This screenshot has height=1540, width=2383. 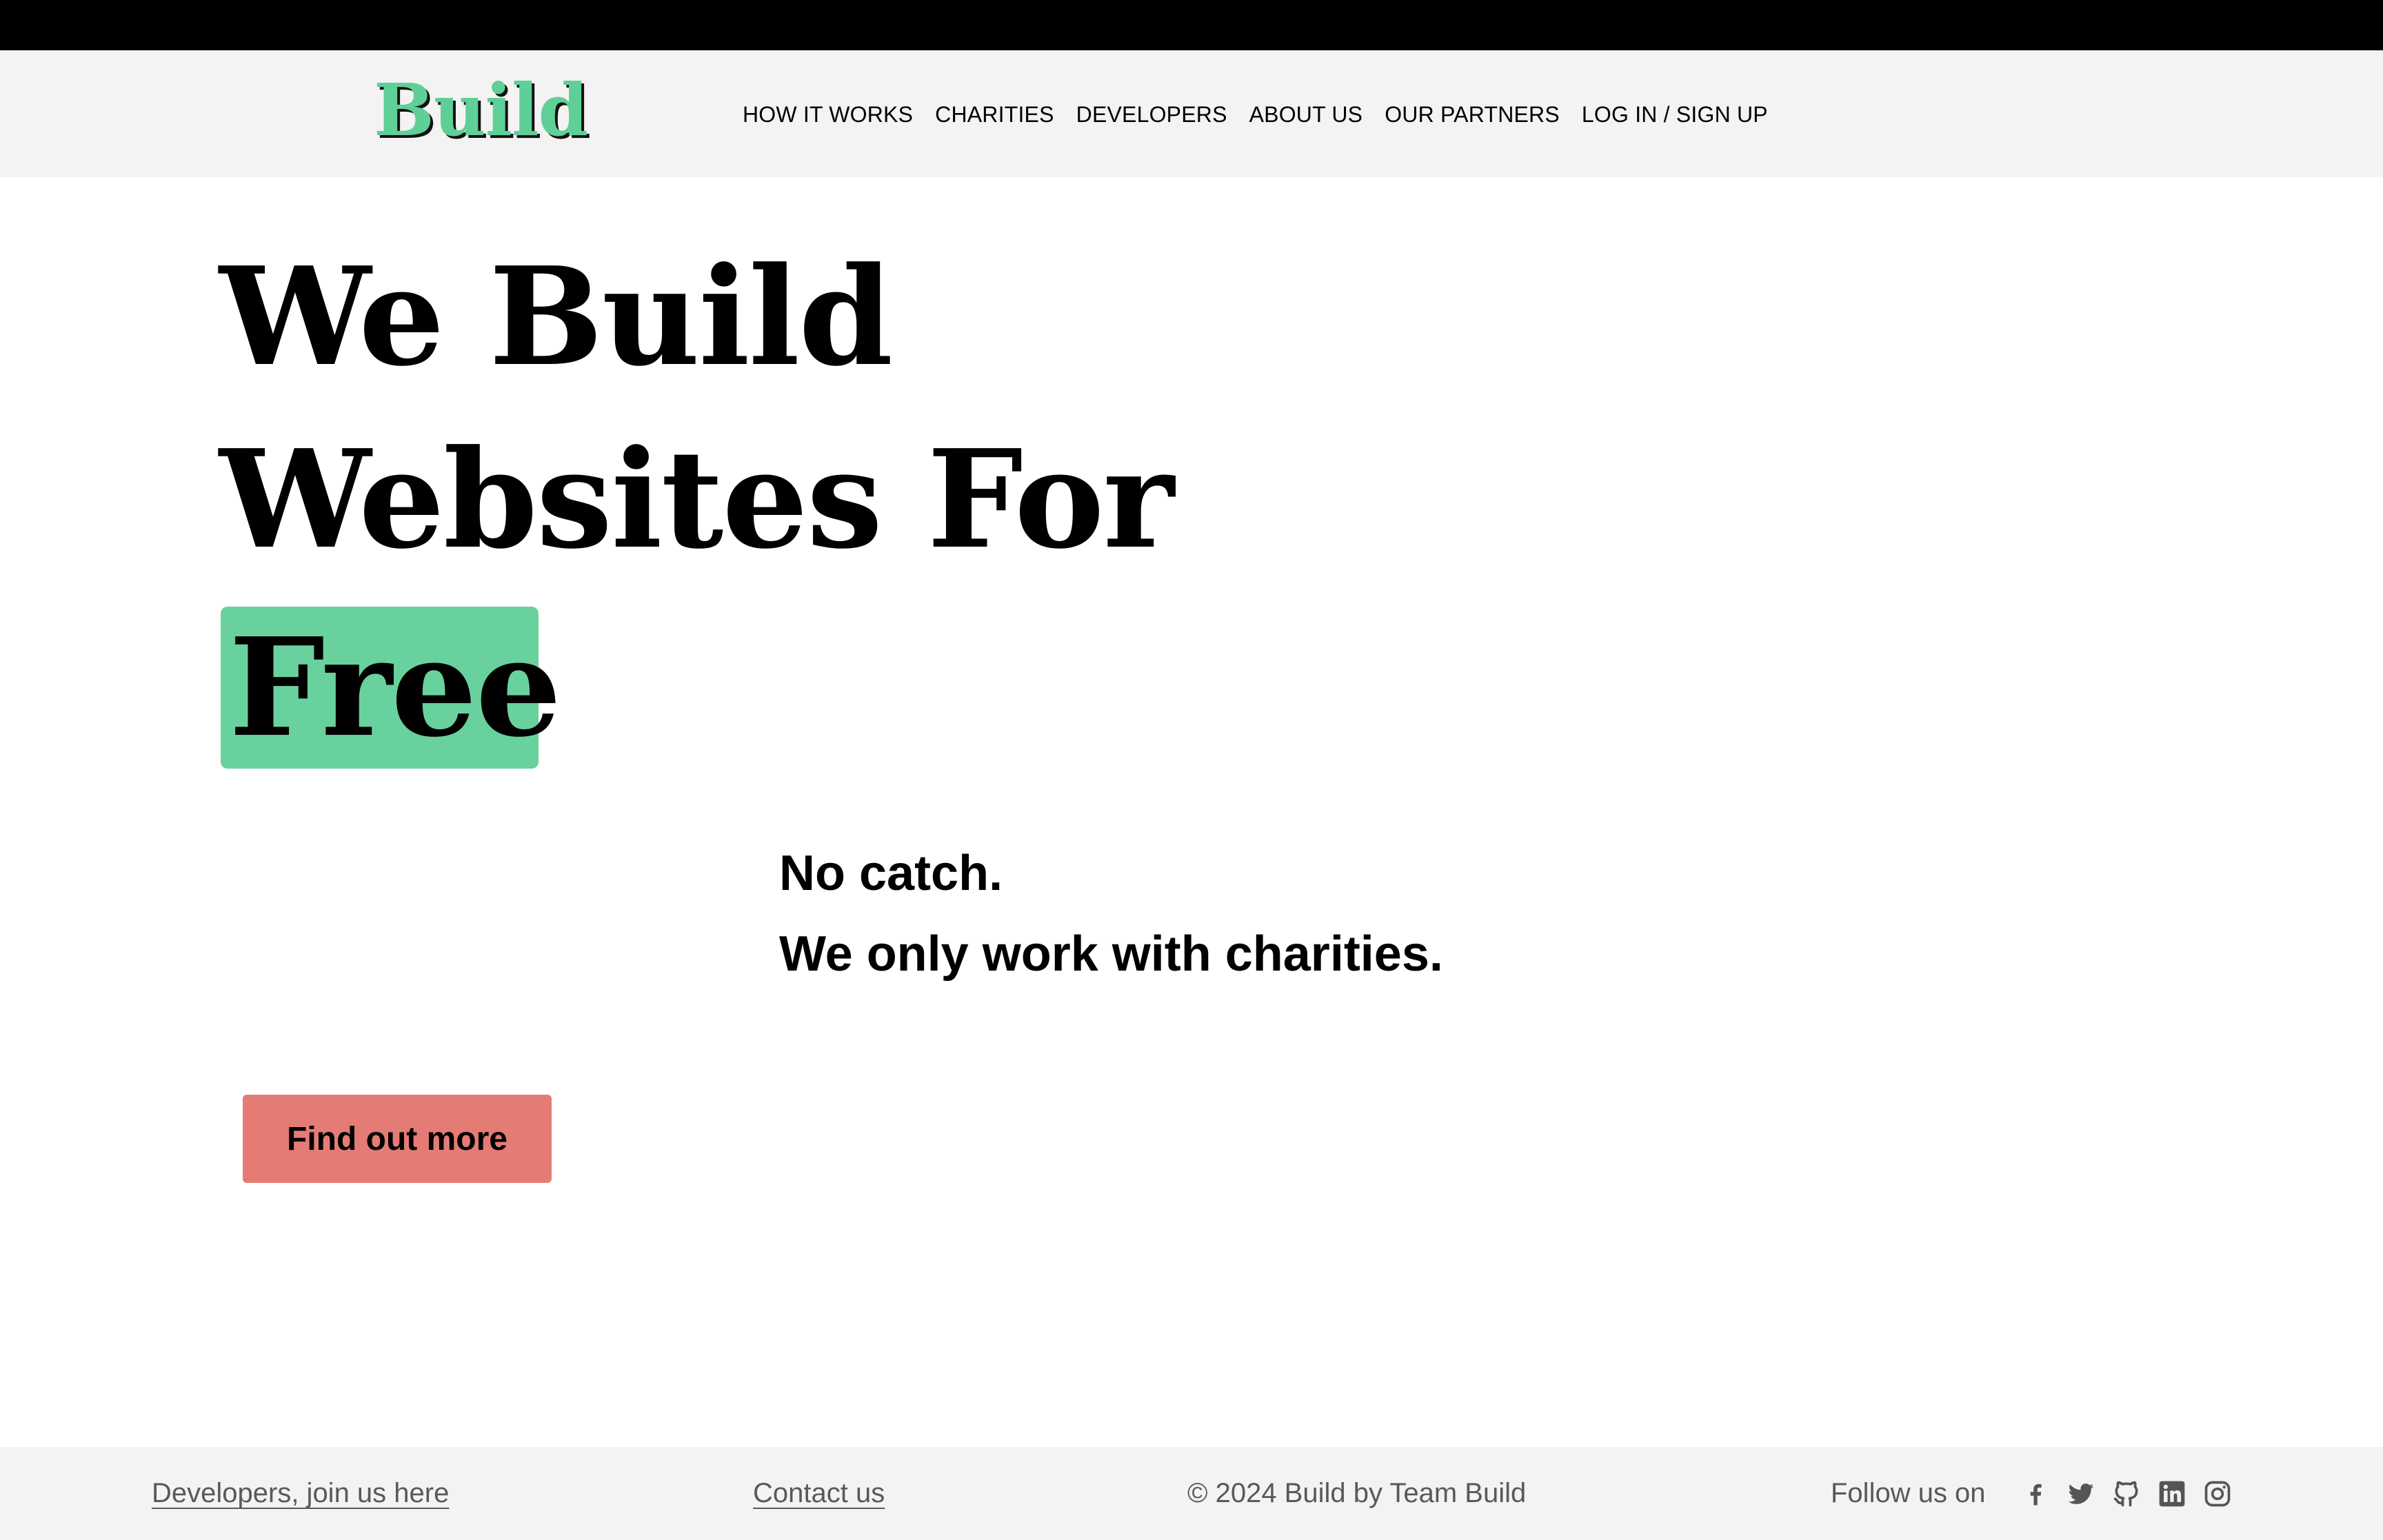 I want to click on nav-developers: DEVELOPERS, so click(x=1151, y=115).